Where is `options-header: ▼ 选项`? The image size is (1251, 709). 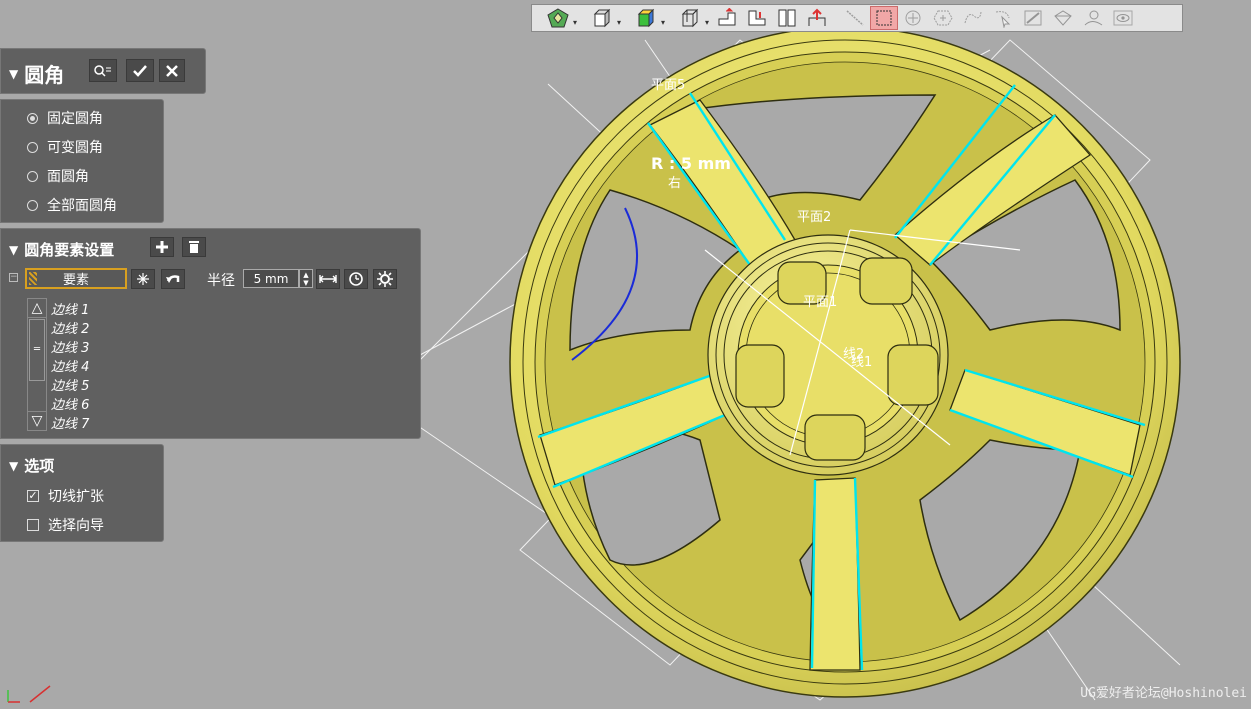
options-header: ▼ 选项 is located at coordinates (31, 465).